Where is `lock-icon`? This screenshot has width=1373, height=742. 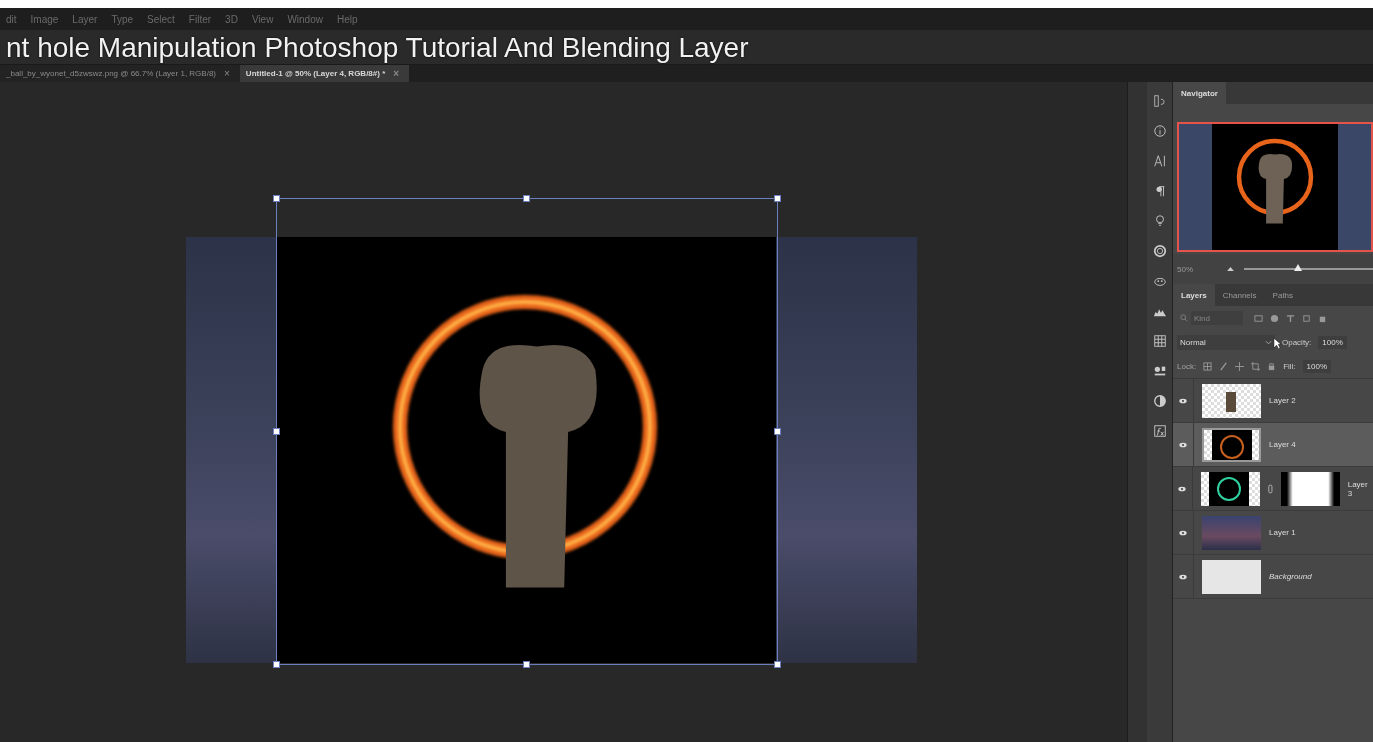
lock-icon is located at coordinates (1272, 366).